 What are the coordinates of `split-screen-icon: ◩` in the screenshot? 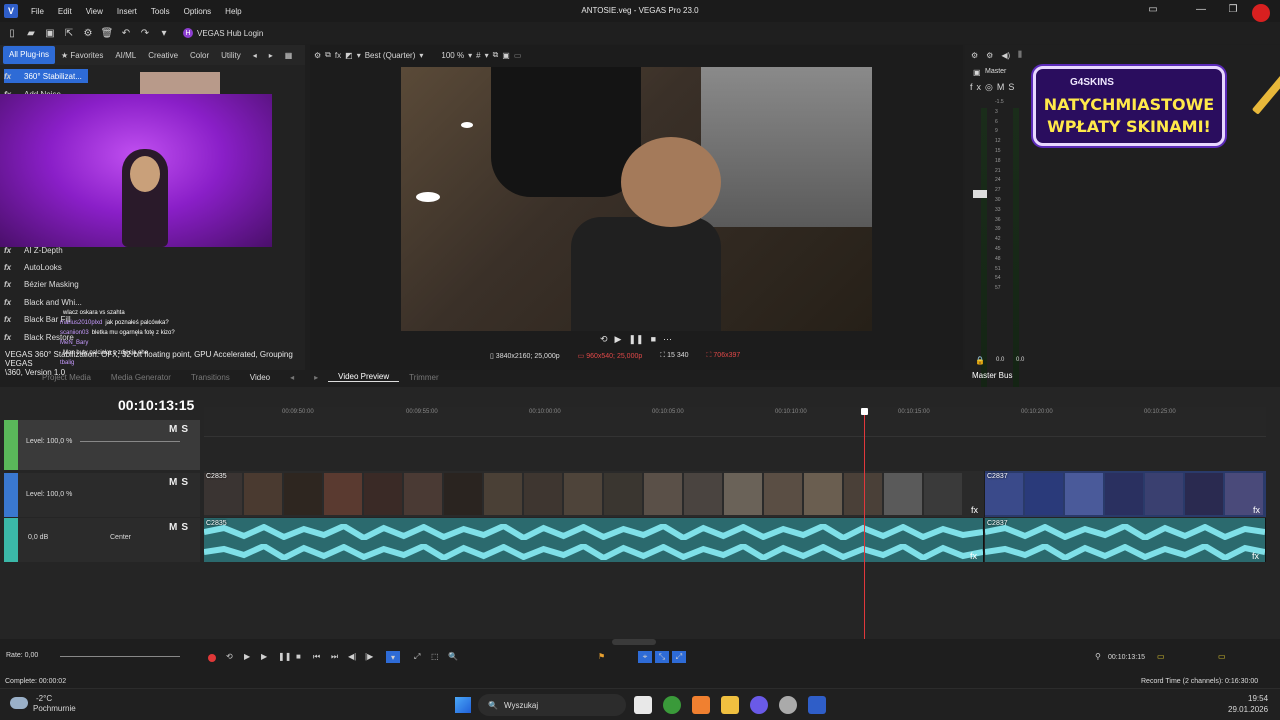 It's located at (349, 55).